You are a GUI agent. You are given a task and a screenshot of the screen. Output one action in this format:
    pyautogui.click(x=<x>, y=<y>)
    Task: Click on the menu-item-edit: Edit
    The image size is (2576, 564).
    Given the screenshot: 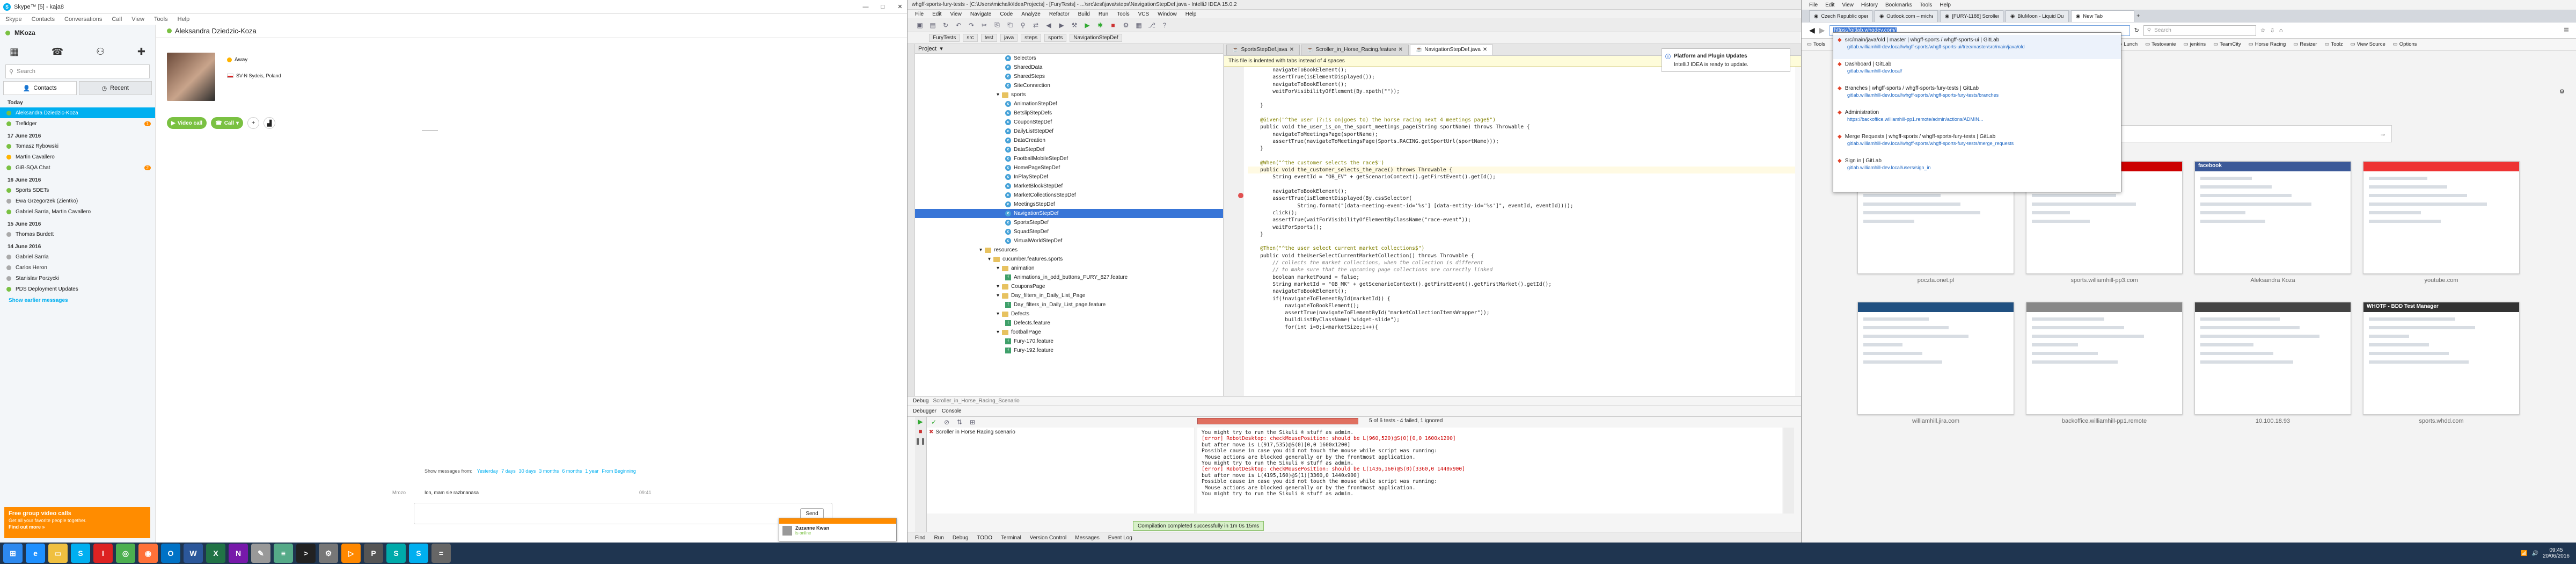 What is the action you would take?
    pyautogui.click(x=1829, y=5)
    